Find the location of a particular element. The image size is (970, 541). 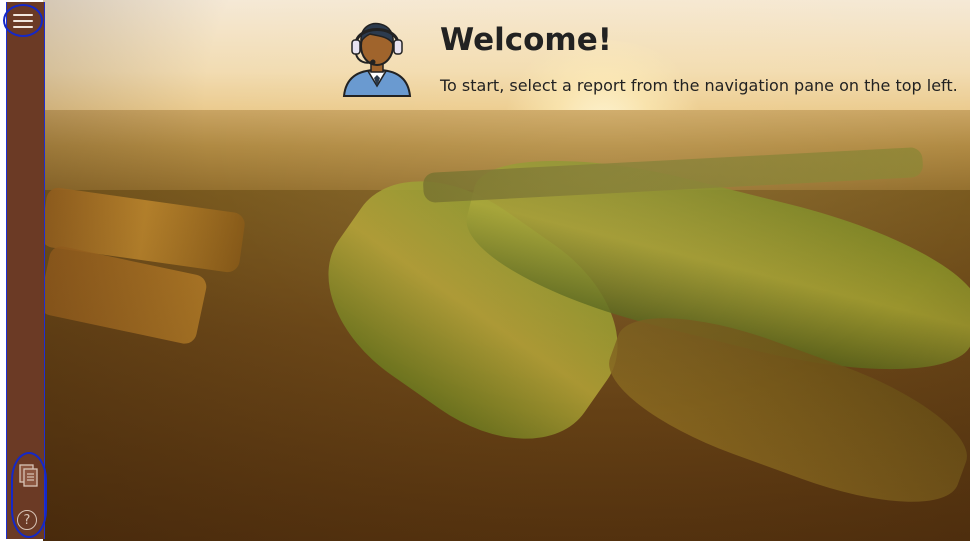

navigation-sidebar: ? is located at coordinates (25, 270).